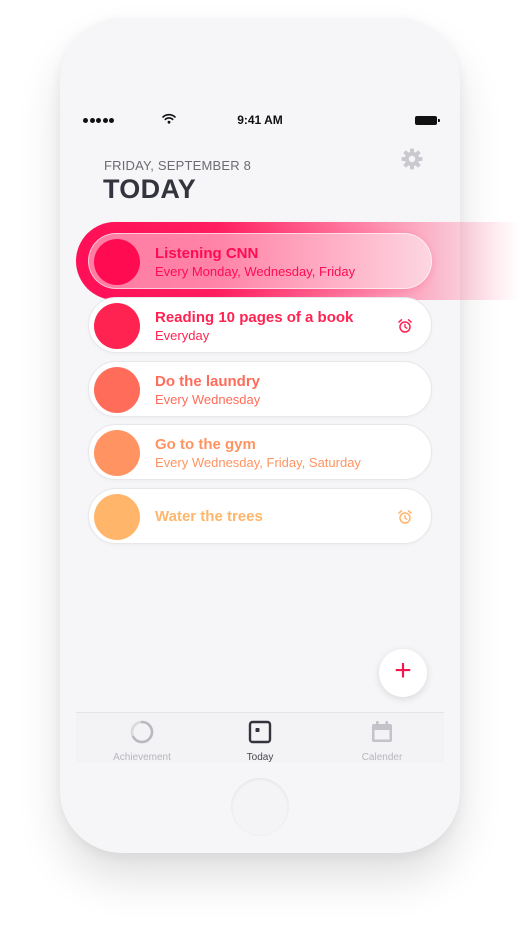  What do you see at coordinates (178, 165) in the screenshot?
I see `current-date: FRIDAY, SEPTEMBER 8` at bounding box center [178, 165].